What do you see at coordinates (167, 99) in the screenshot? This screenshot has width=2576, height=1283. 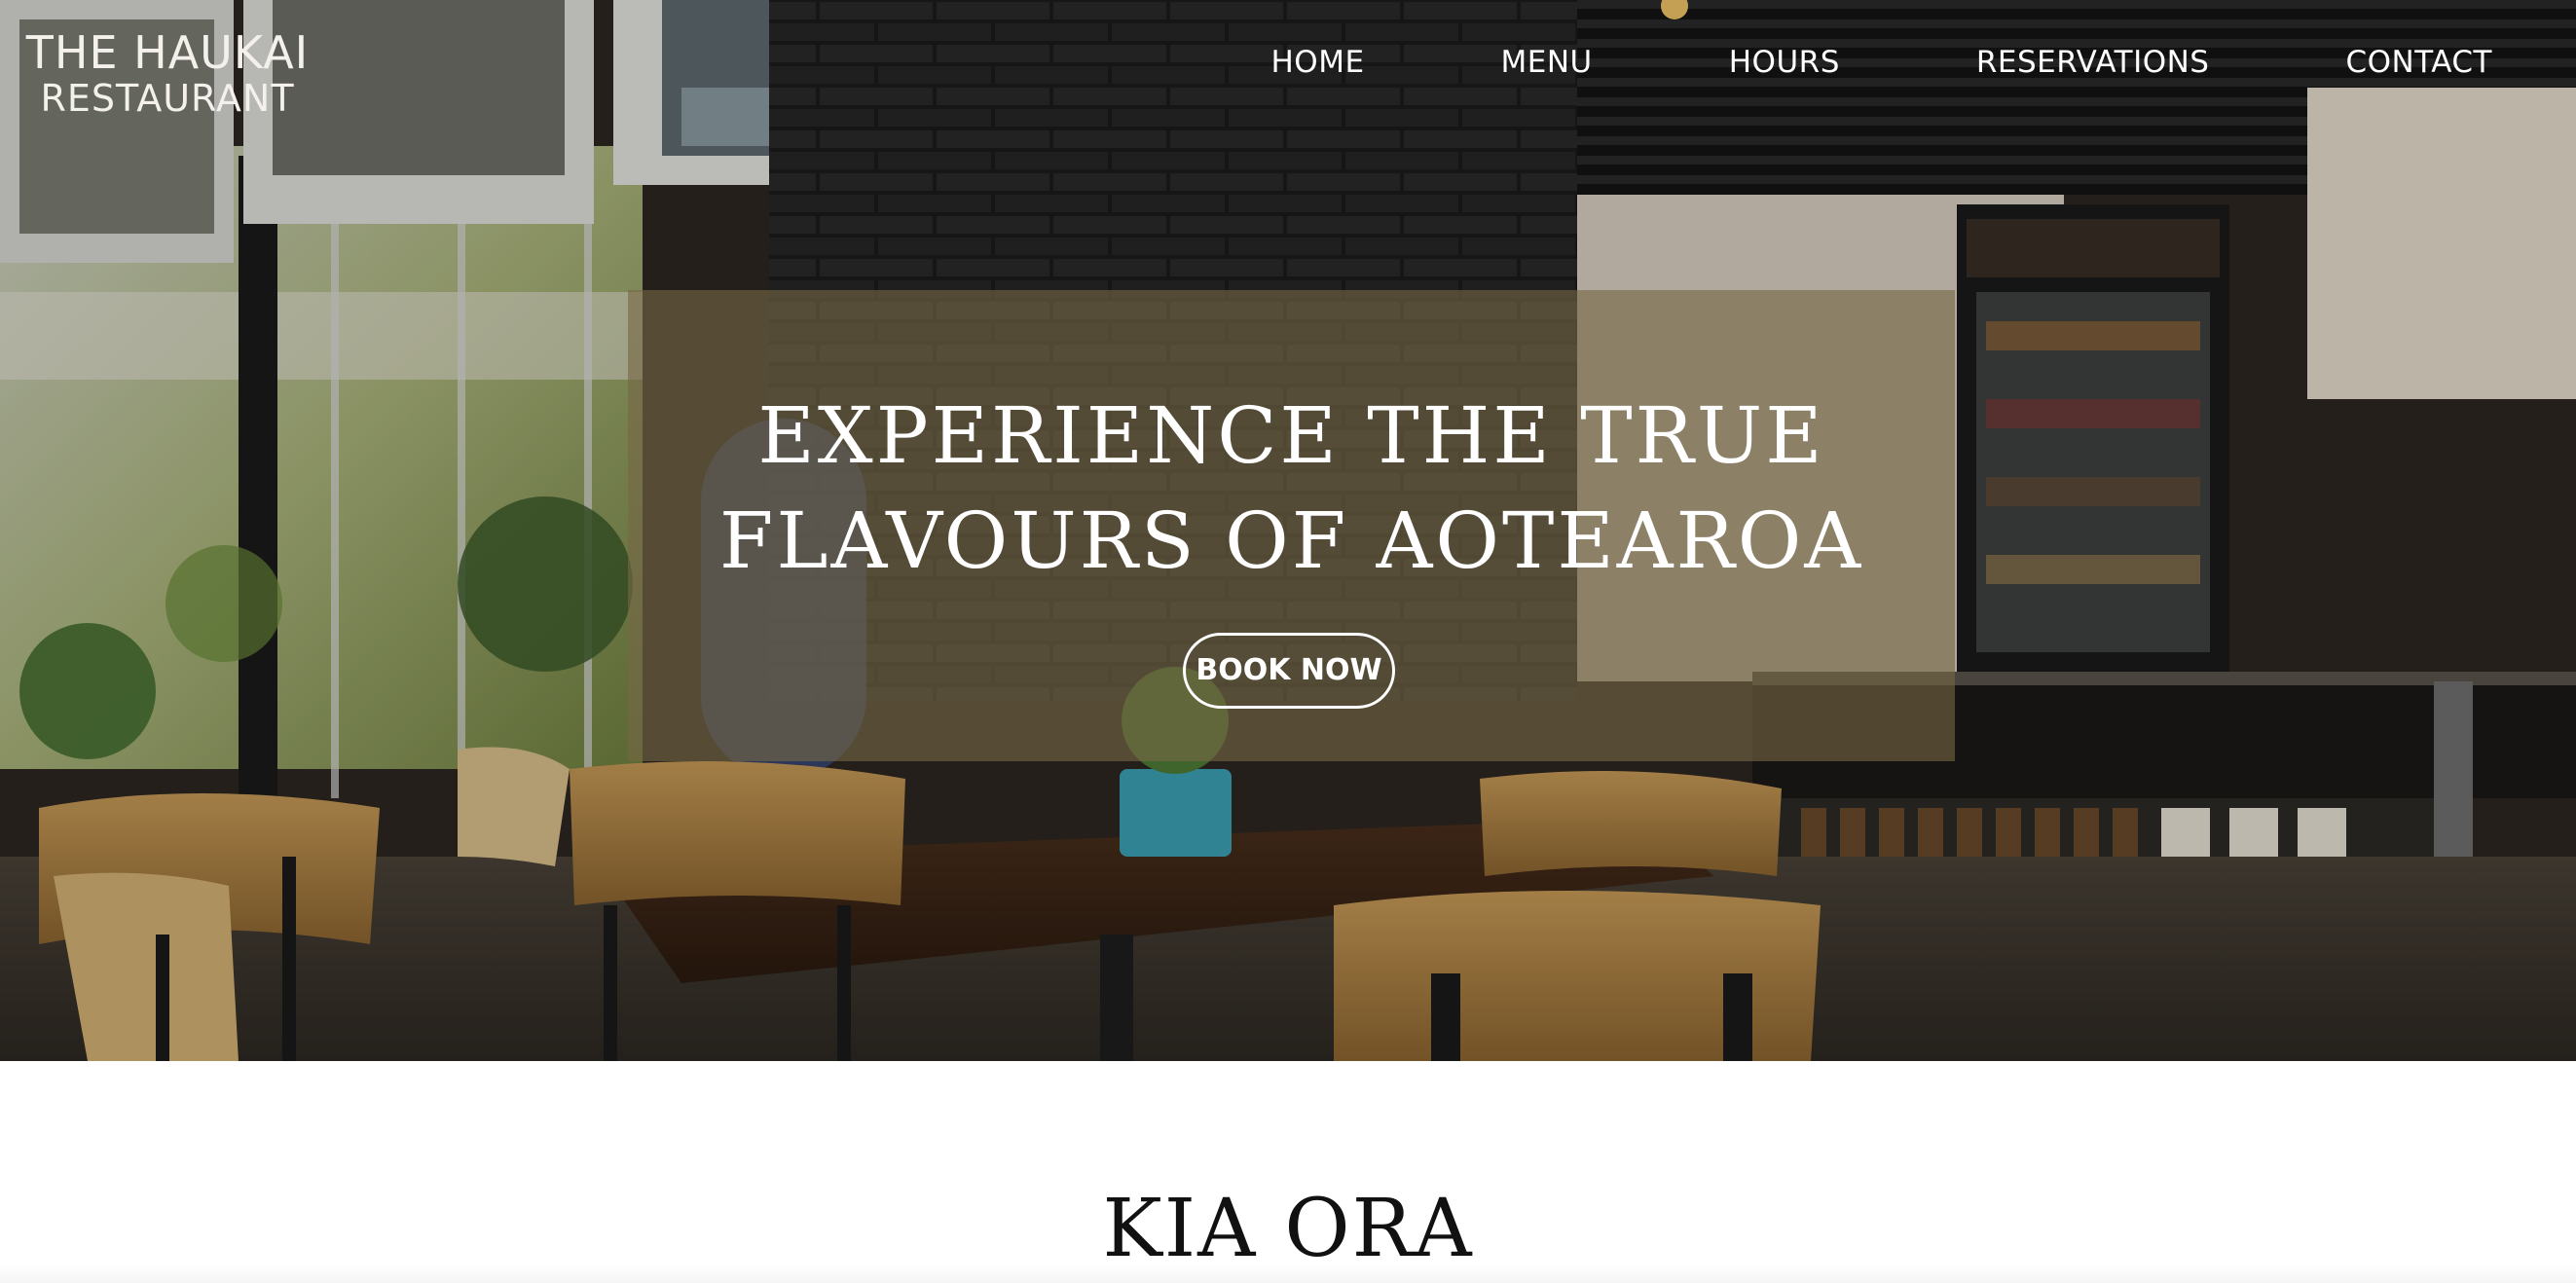 I see `logo-subtitle: RESTAURANT` at bounding box center [167, 99].